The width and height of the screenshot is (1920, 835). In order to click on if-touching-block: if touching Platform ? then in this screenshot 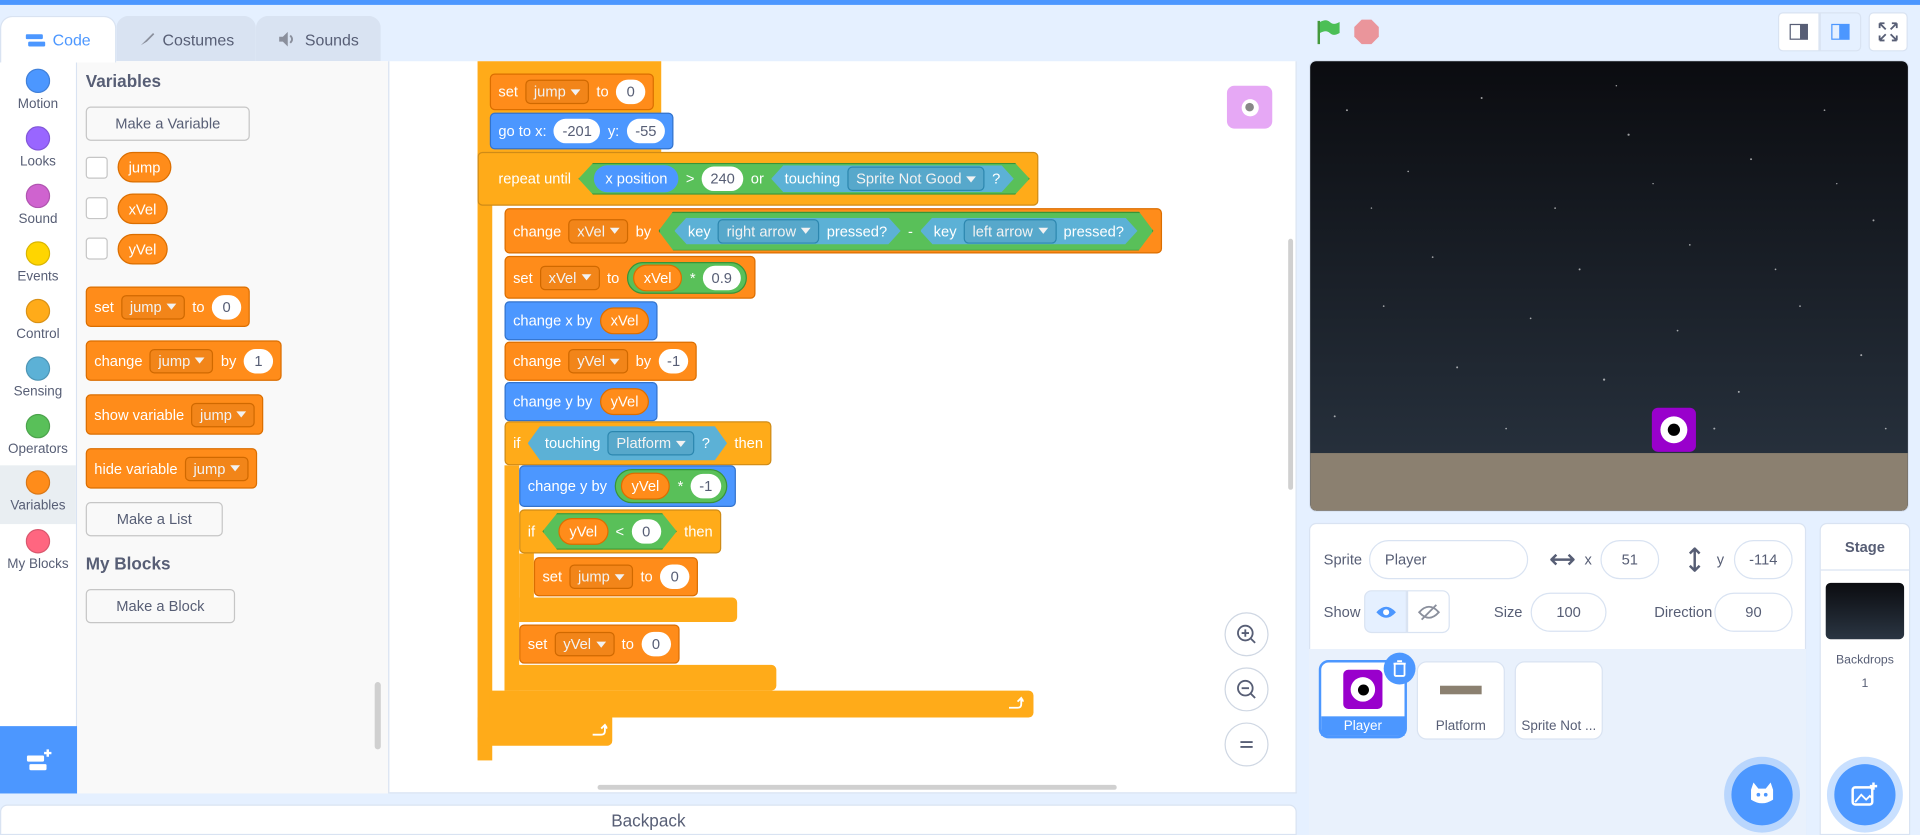, I will do `click(638, 443)`.